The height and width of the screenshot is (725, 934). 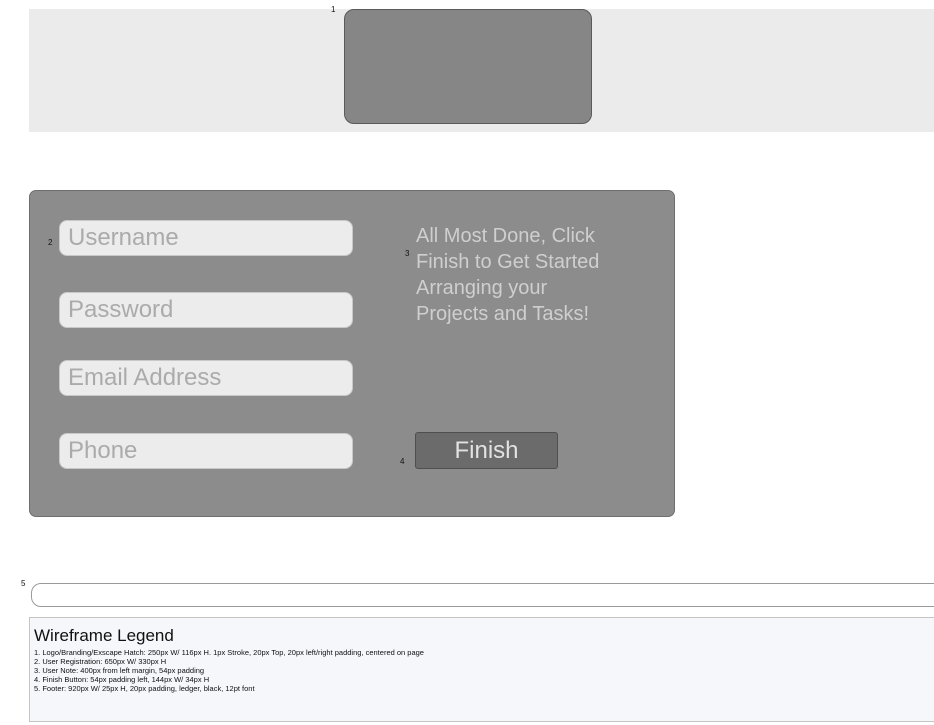 What do you see at coordinates (206, 238) in the screenshot?
I see `username-field` at bounding box center [206, 238].